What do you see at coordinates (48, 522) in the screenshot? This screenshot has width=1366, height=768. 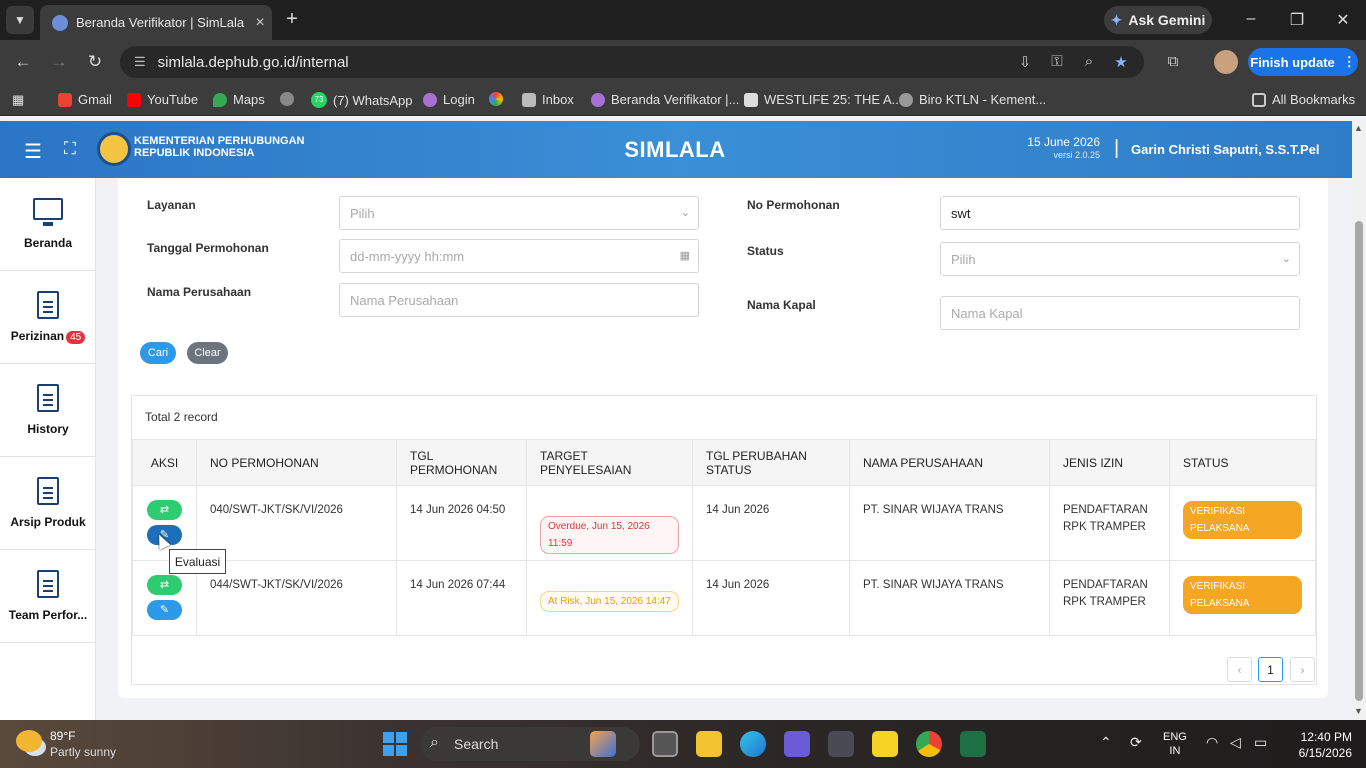 I see `sidebar-item-label: Arsip Produk` at bounding box center [48, 522].